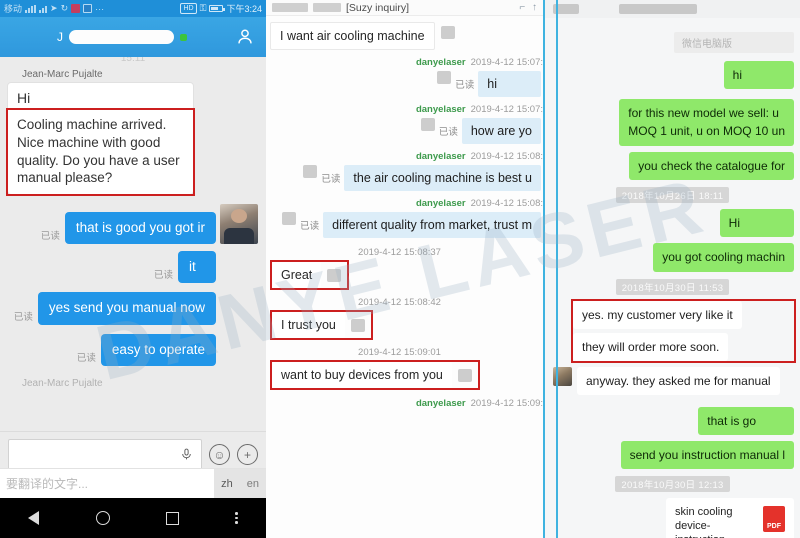 This screenshot has width=800, height=538. Describe the element at coordinates (105, 454) in the screenshot. I see `message-input` at that location.